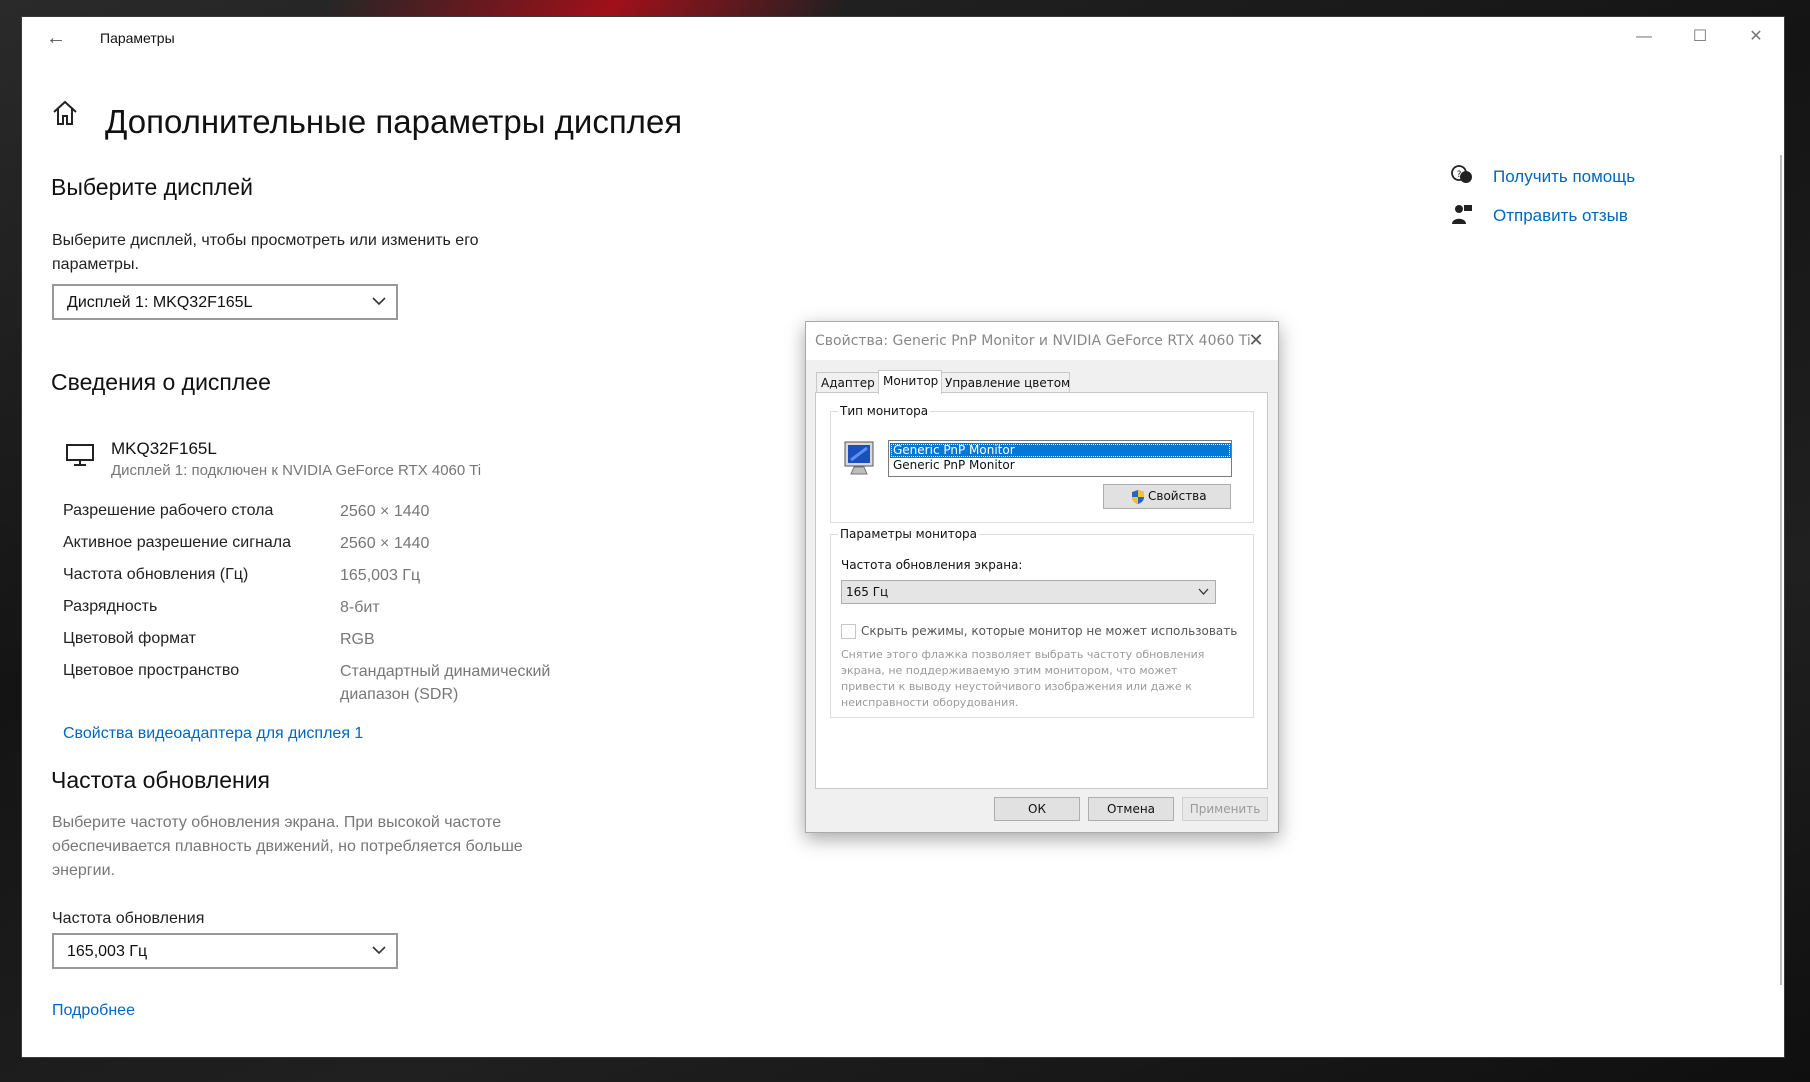 The image size is (1810, 1082). I want to click on monitor-device-icon, so click(859, 458).